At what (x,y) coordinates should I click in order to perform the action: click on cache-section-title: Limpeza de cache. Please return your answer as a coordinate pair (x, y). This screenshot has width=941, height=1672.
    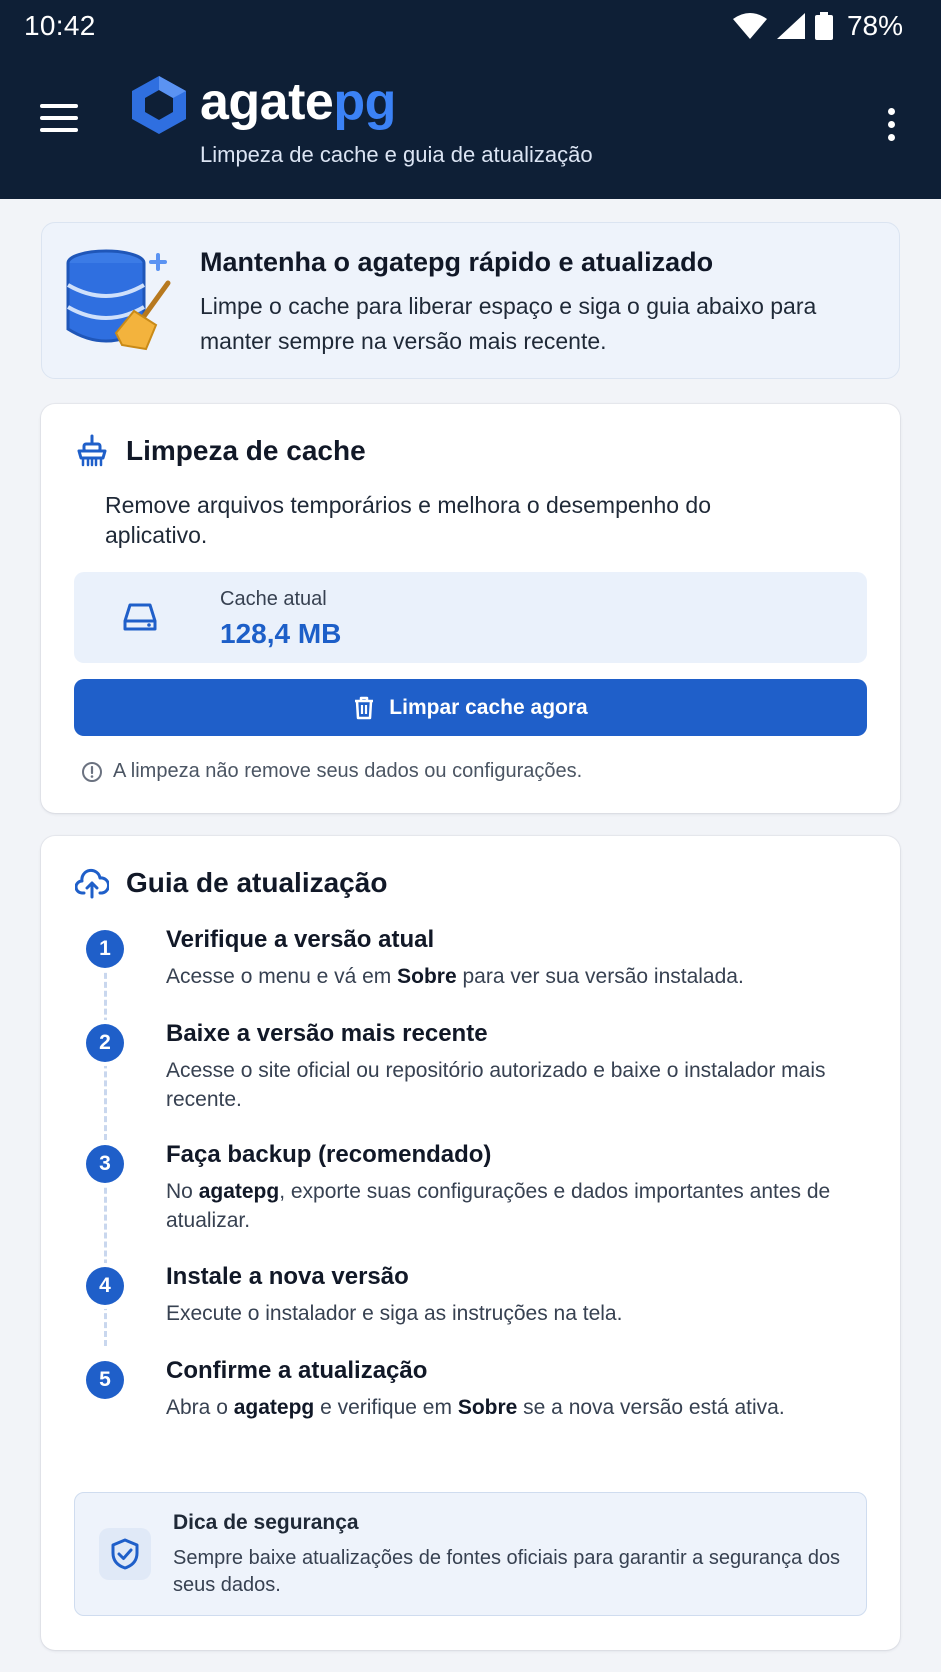
    Looking at the image, I should click on (246, 450).